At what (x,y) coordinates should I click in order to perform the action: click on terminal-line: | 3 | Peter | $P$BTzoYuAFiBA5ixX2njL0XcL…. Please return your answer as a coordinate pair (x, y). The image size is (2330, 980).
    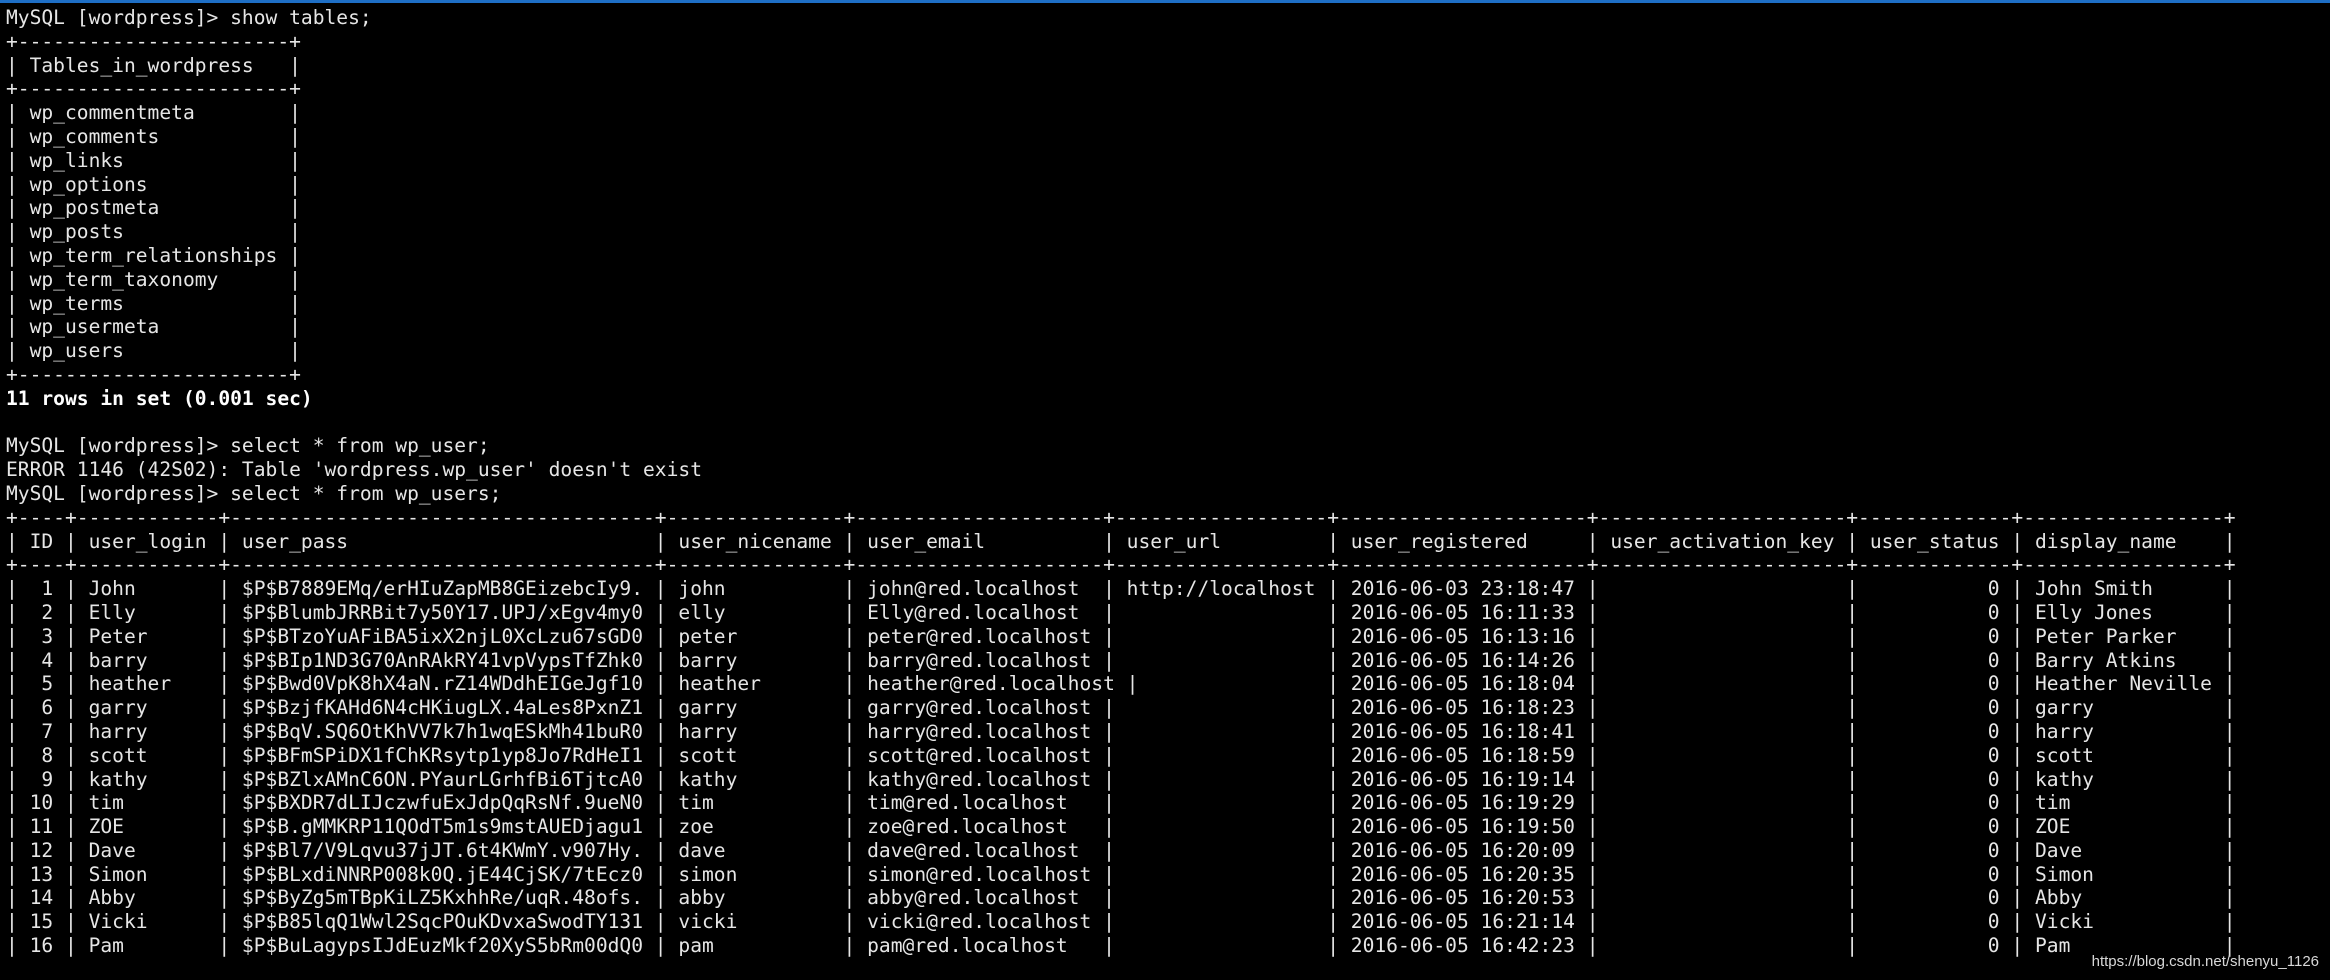
    Looking at the image, I should click on (1121, 636).